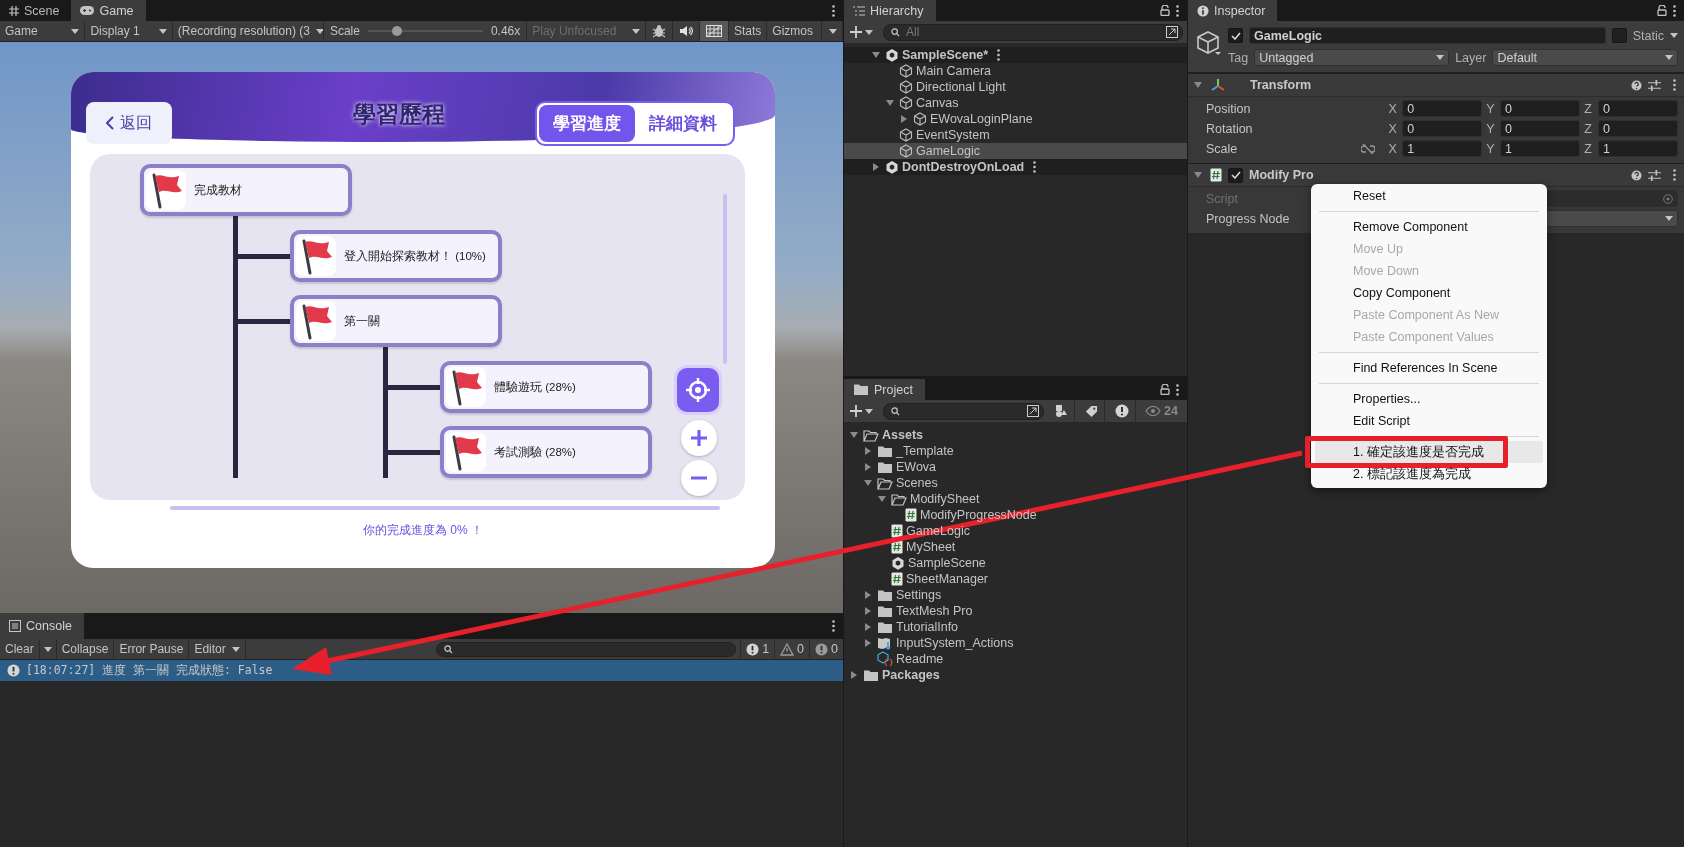  Describe the element at coordinates (1235, 175) in the screenshot. I see `enabled-checkbox` at that location.